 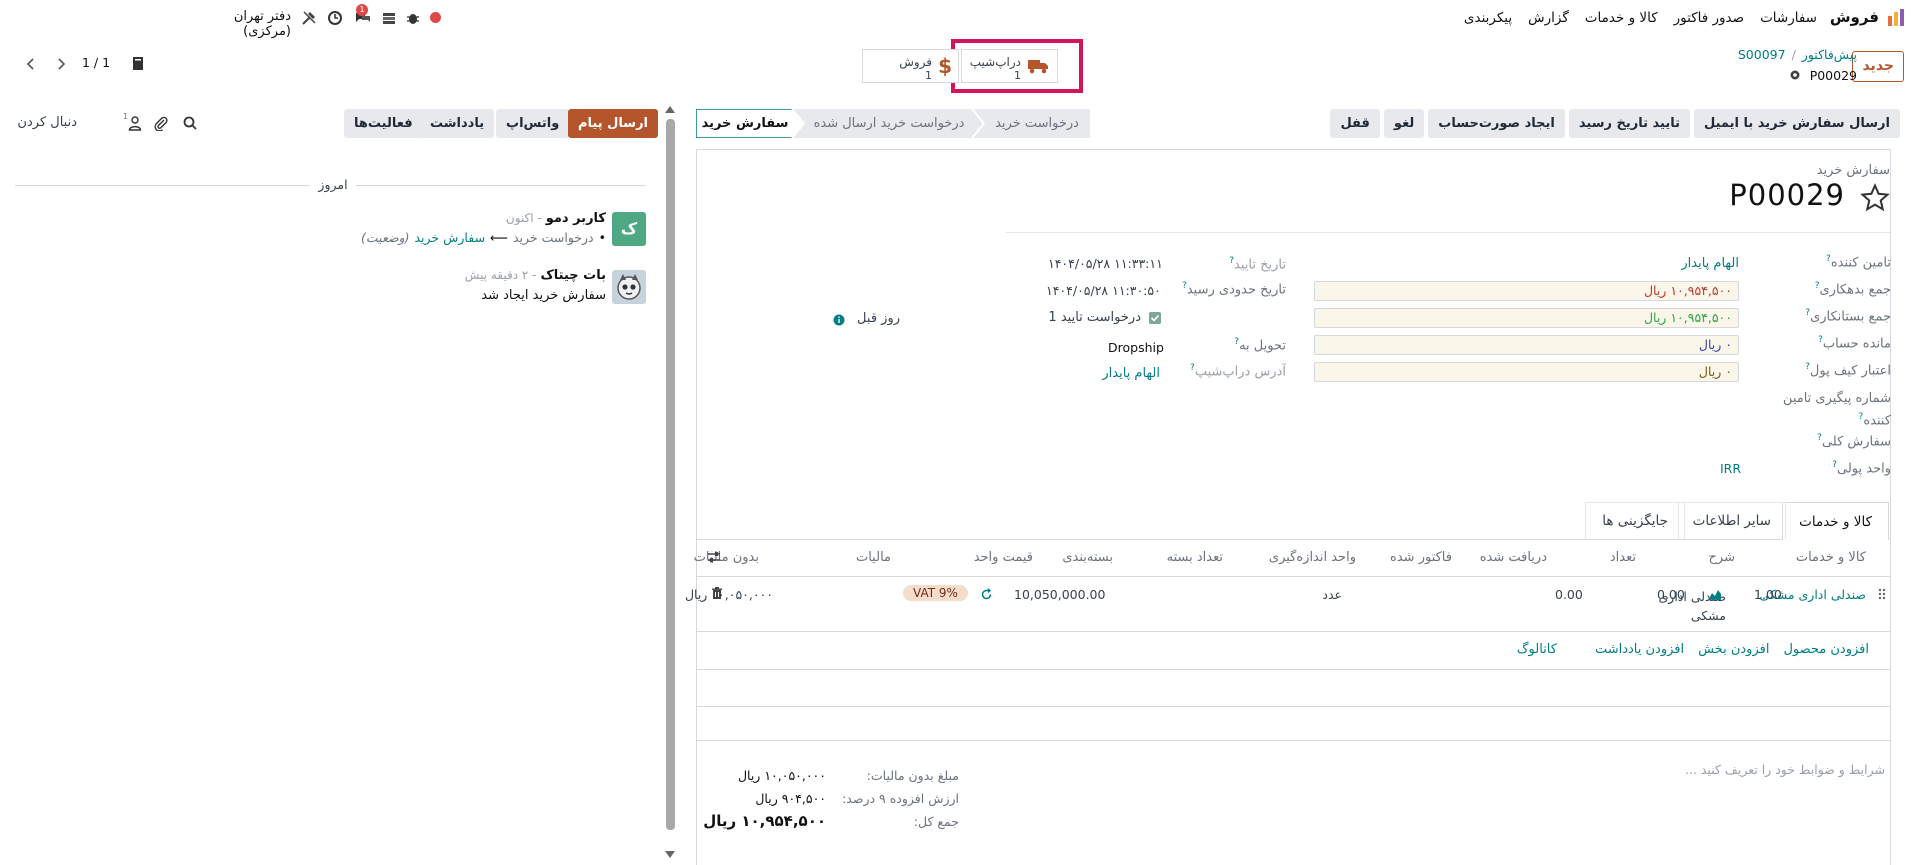 I want to click on pager-next-button, so click(x=61, y=64).